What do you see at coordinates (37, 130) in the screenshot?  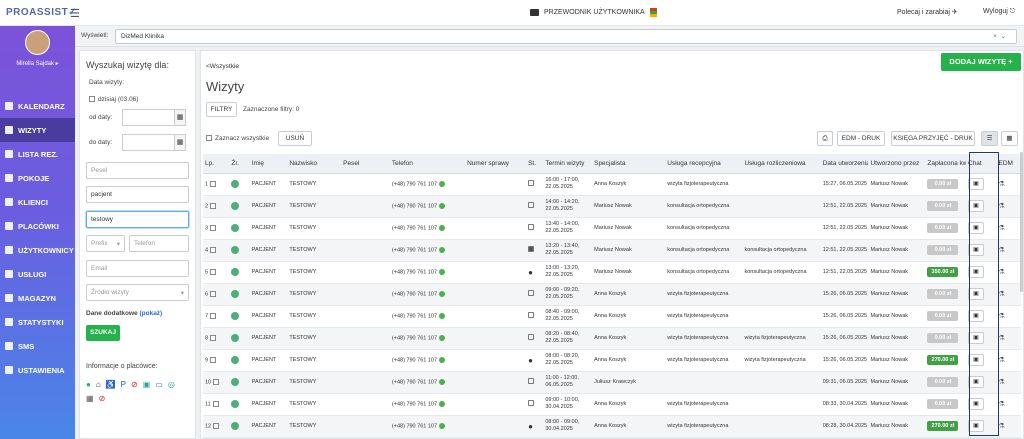 I see `sidebar-item-wizyty: WIZYTY` at bounding box center [37, 130].